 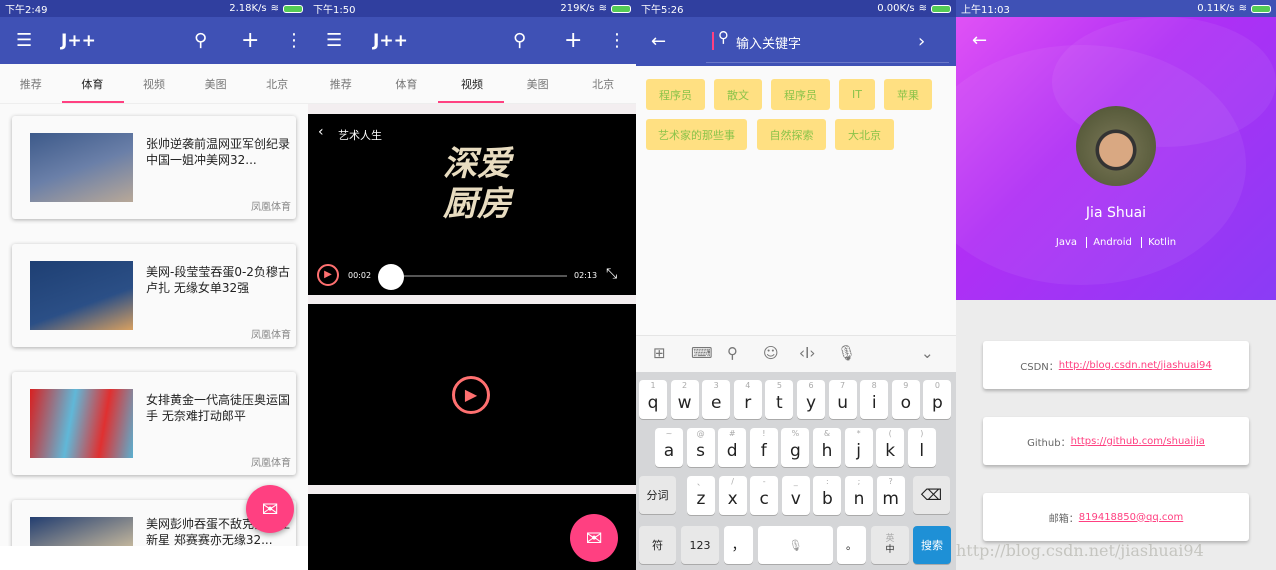 What do you see at coordinates (154, 295) in the screenshot?
I see `news-card: 美网-段莹莹吞蛋0-2负穆古卢扎 无缘女单32强 凤凰体育` at bounding box center [154, 295].